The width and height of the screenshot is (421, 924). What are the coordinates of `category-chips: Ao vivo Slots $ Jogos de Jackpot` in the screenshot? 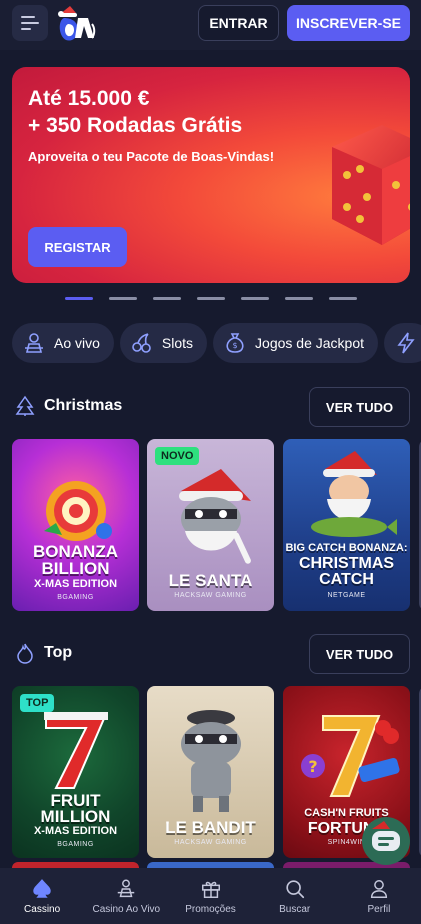 It's located at (216, 343).